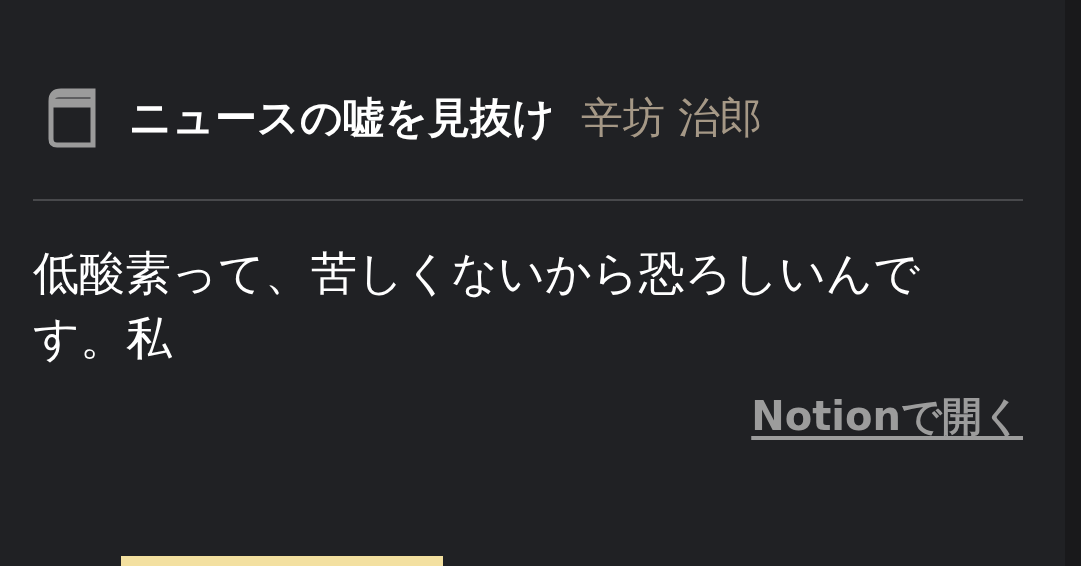  I want to click on book-title: ニュースの嘘を見抜け, so click(342, 118).